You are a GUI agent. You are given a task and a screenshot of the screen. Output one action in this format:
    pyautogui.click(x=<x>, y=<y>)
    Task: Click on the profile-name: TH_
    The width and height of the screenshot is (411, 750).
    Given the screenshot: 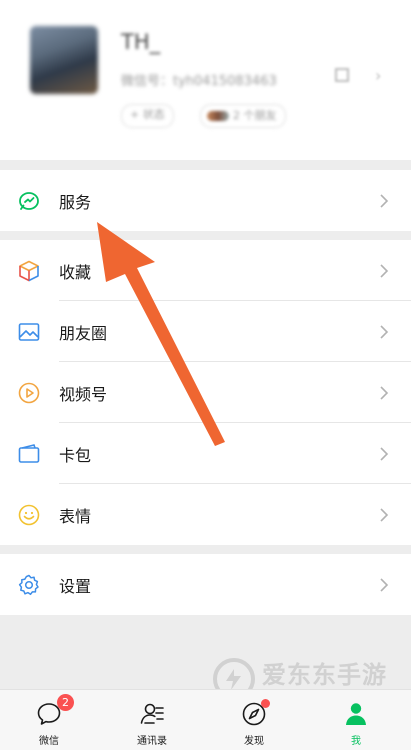 What is the action you would take?
    pyautogui.click(x=141, y=42)
    